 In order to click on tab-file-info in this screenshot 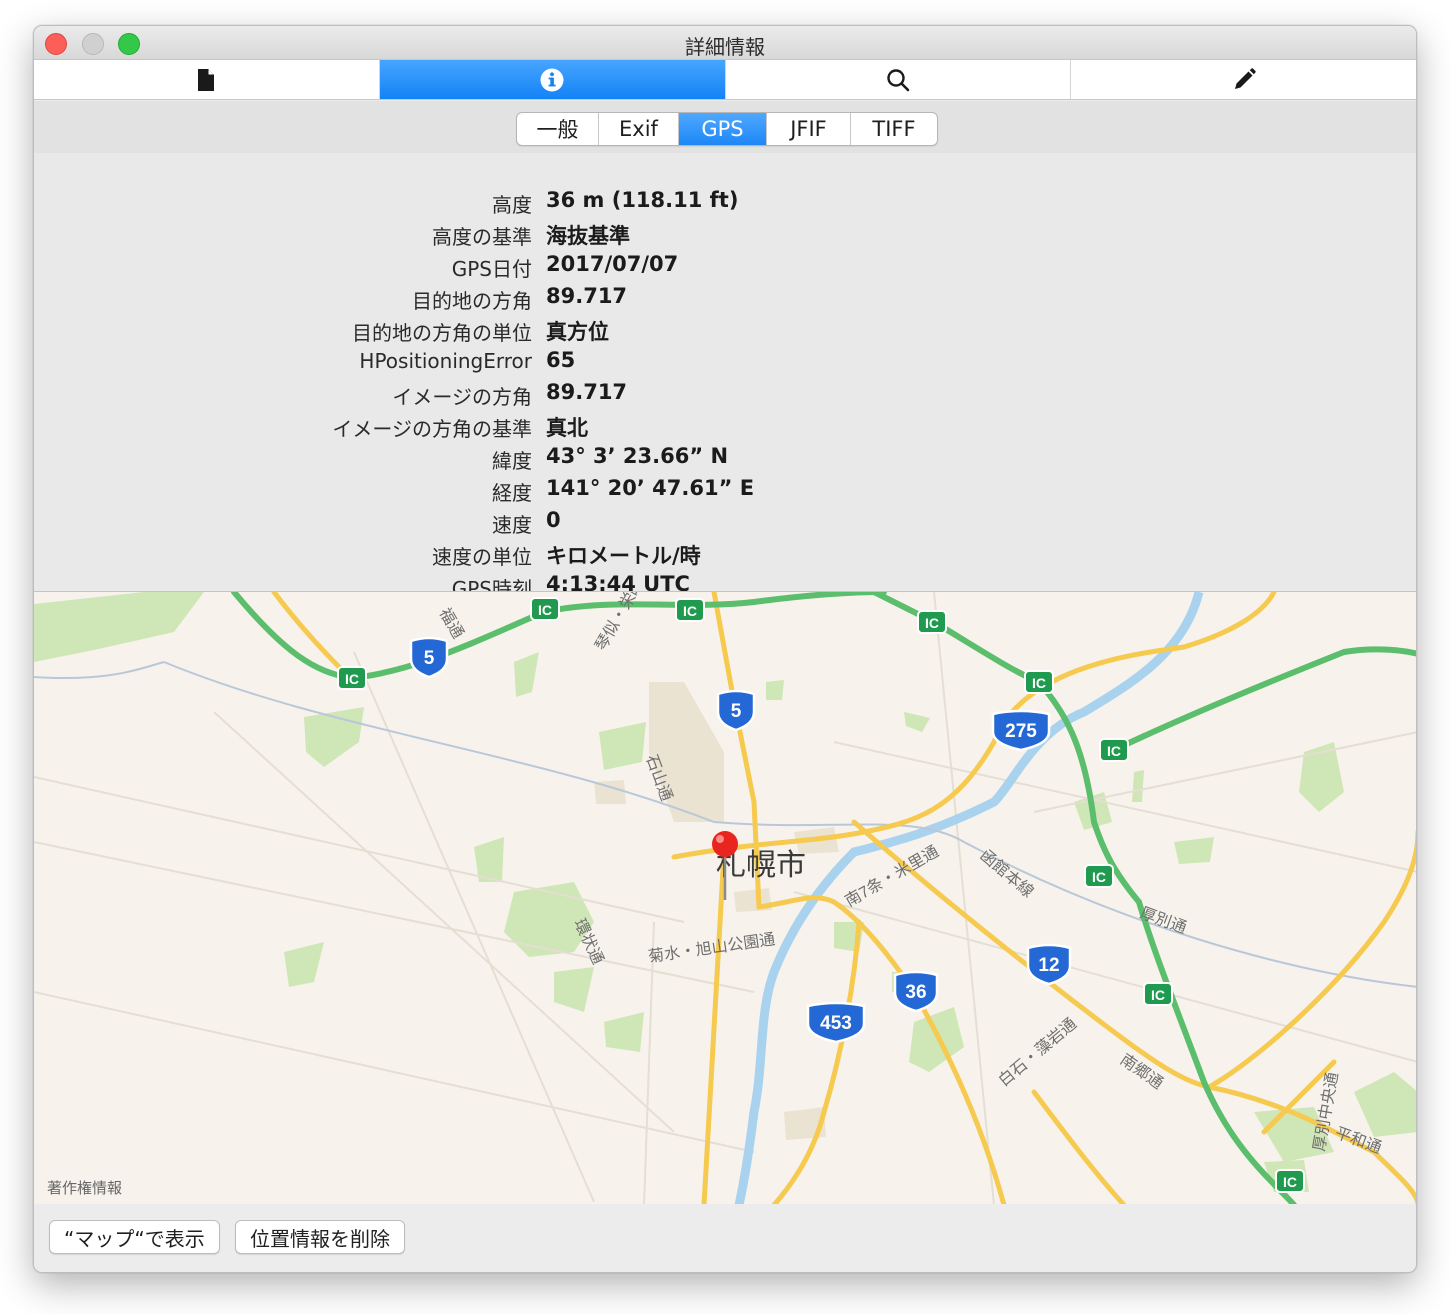, I will do `click(207, 79)`.